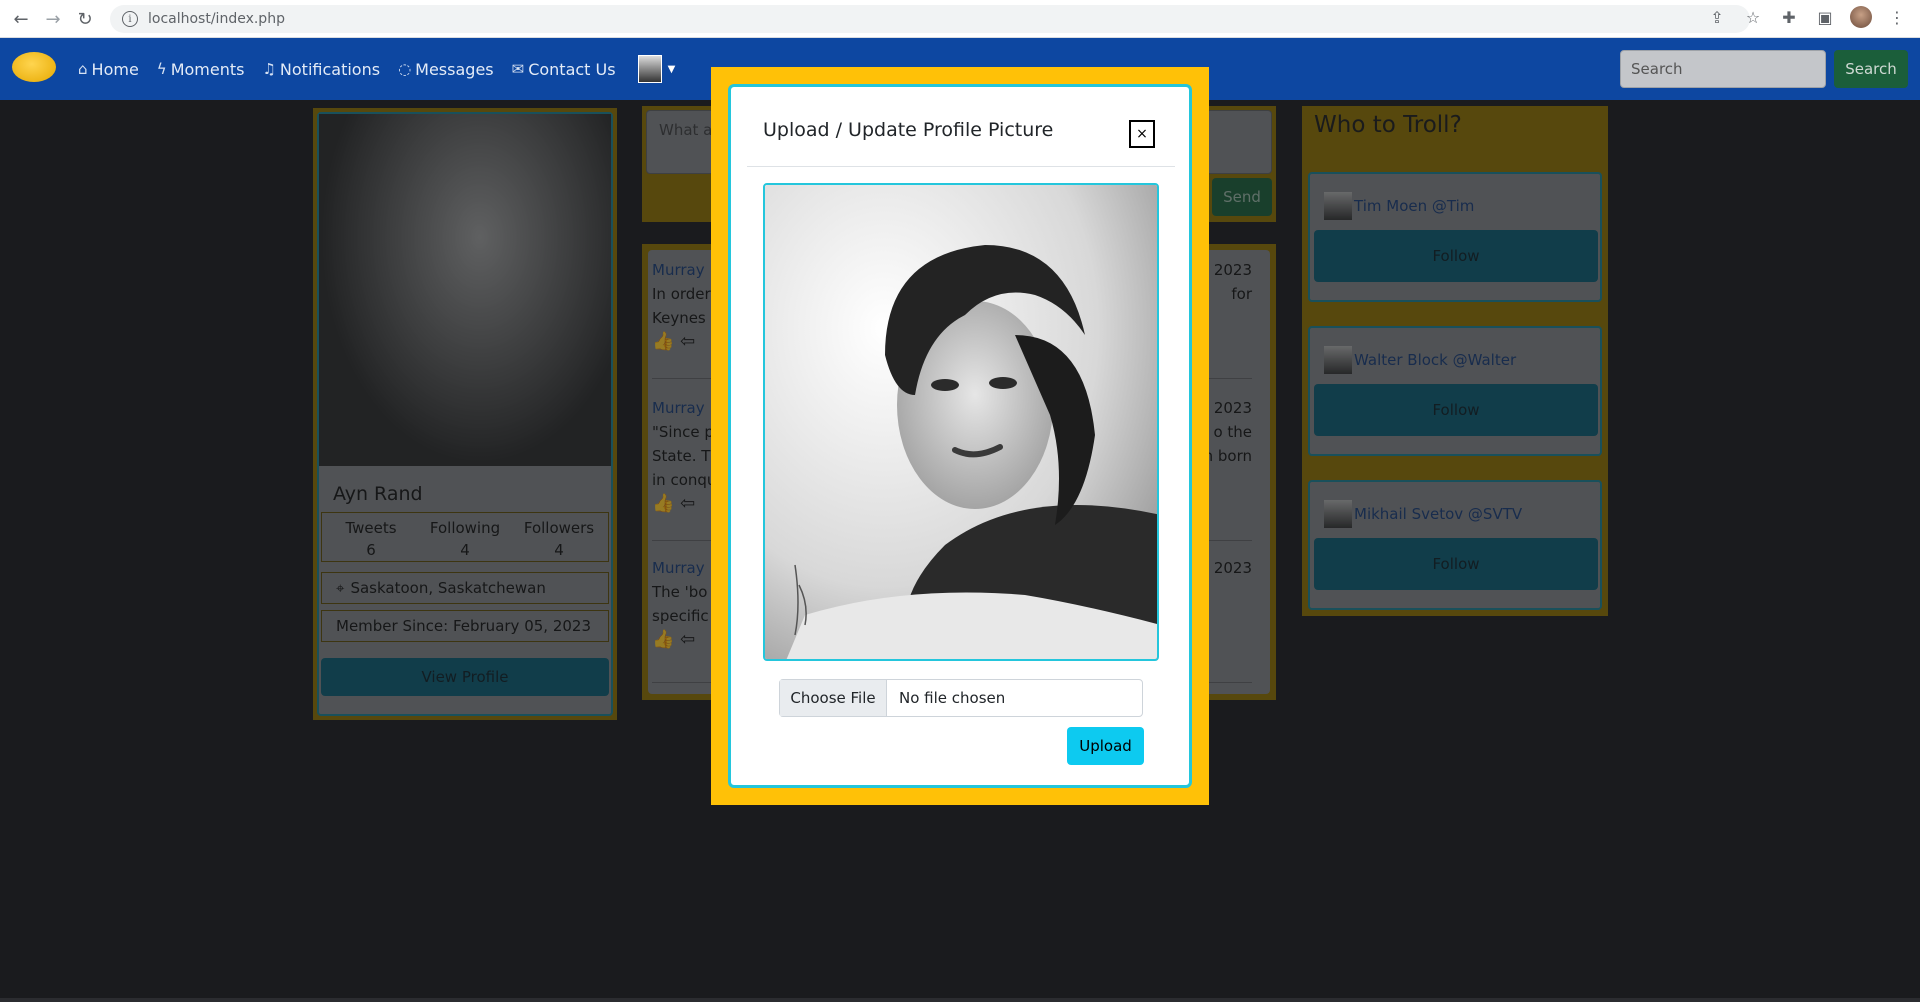  Describe the element at coordinates (465, 290) in the screenshot. I see `profile-photo` at that location.